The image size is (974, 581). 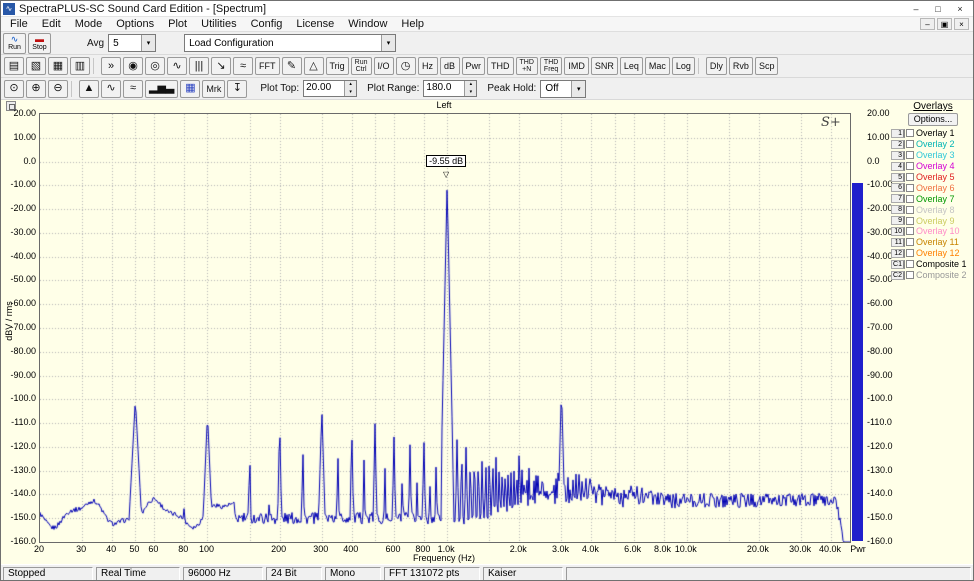 I want to click on new-file-button: ▤, so click(x=14, y=66).